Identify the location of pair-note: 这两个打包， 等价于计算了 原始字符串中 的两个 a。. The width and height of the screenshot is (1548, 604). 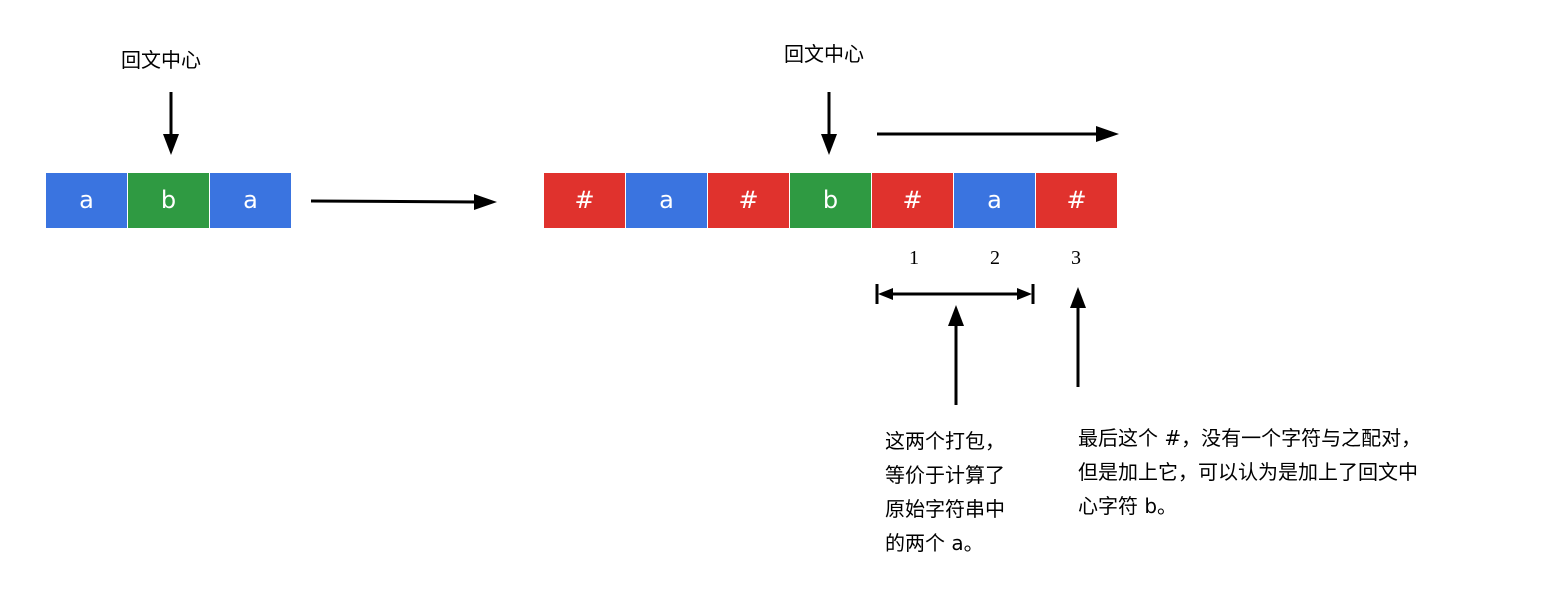
(945, 492).